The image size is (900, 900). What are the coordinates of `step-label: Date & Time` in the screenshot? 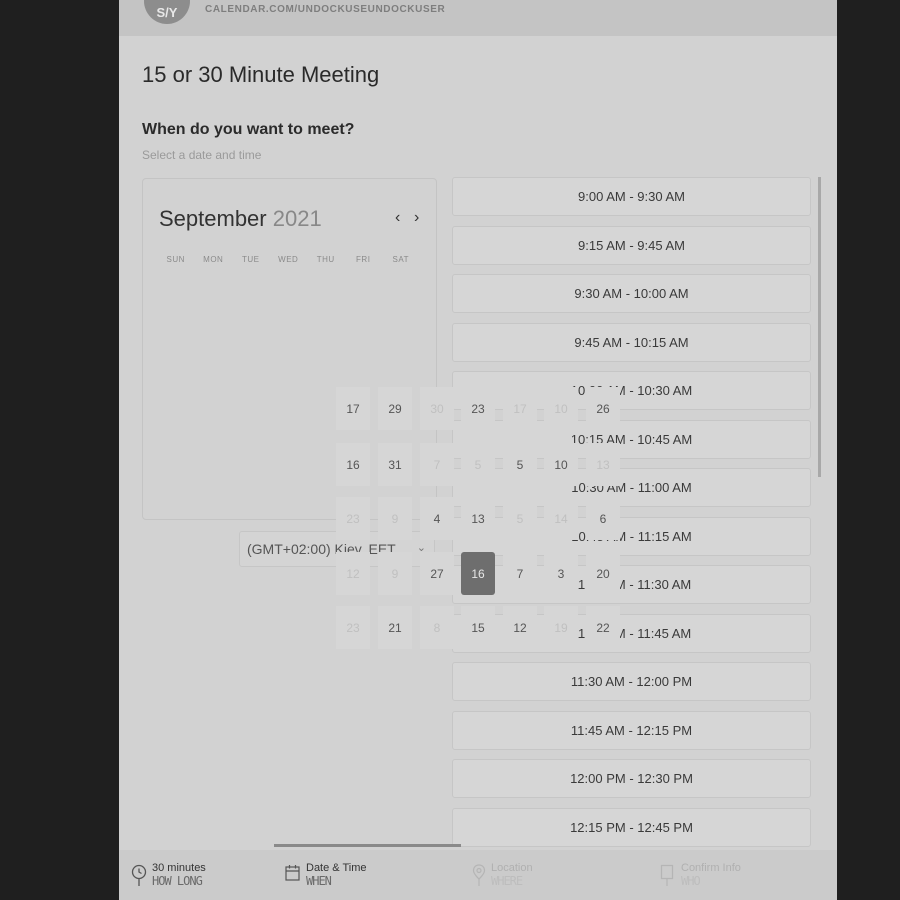 It's located at (336, 868).